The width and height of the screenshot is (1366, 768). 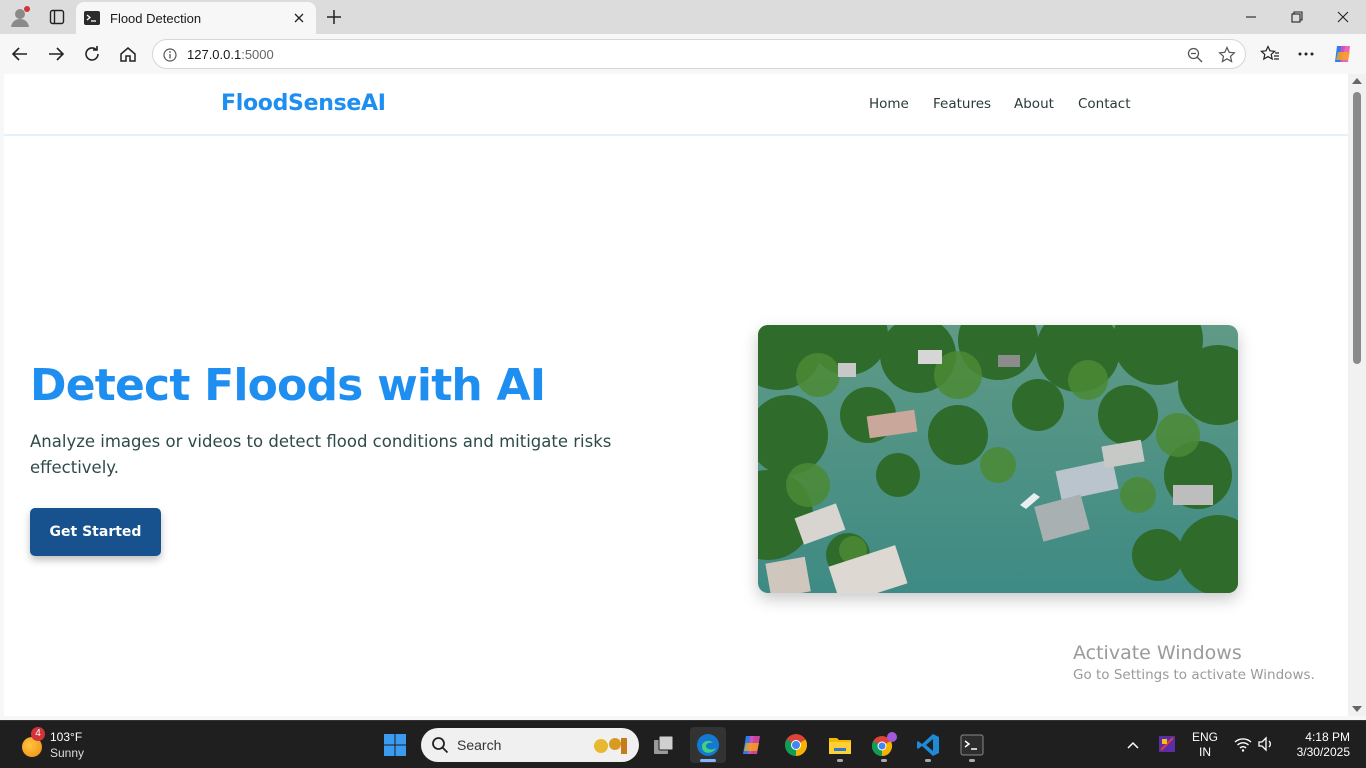 I want to click on site-header: FloodSenseAI Home Features About Contact, so click(x=676, y=105).